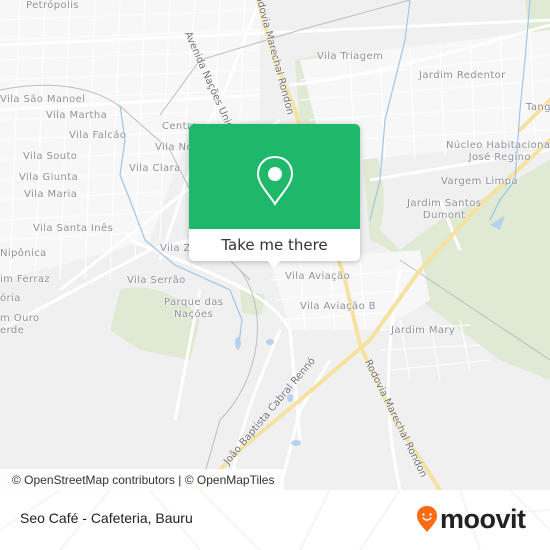 This screenshot has height=550, width=550. I want to click on place-label: Núcleo Habitacional José Regino, so click(498, 151).